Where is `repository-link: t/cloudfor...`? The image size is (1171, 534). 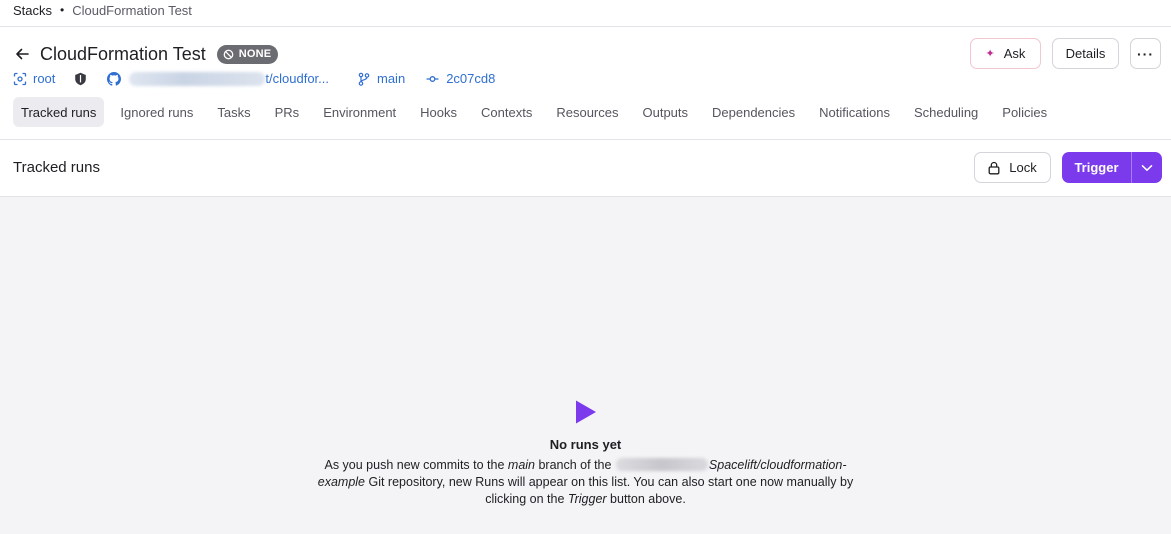 repository-link: t/cloudfor... is located at coordinates (229, 78).